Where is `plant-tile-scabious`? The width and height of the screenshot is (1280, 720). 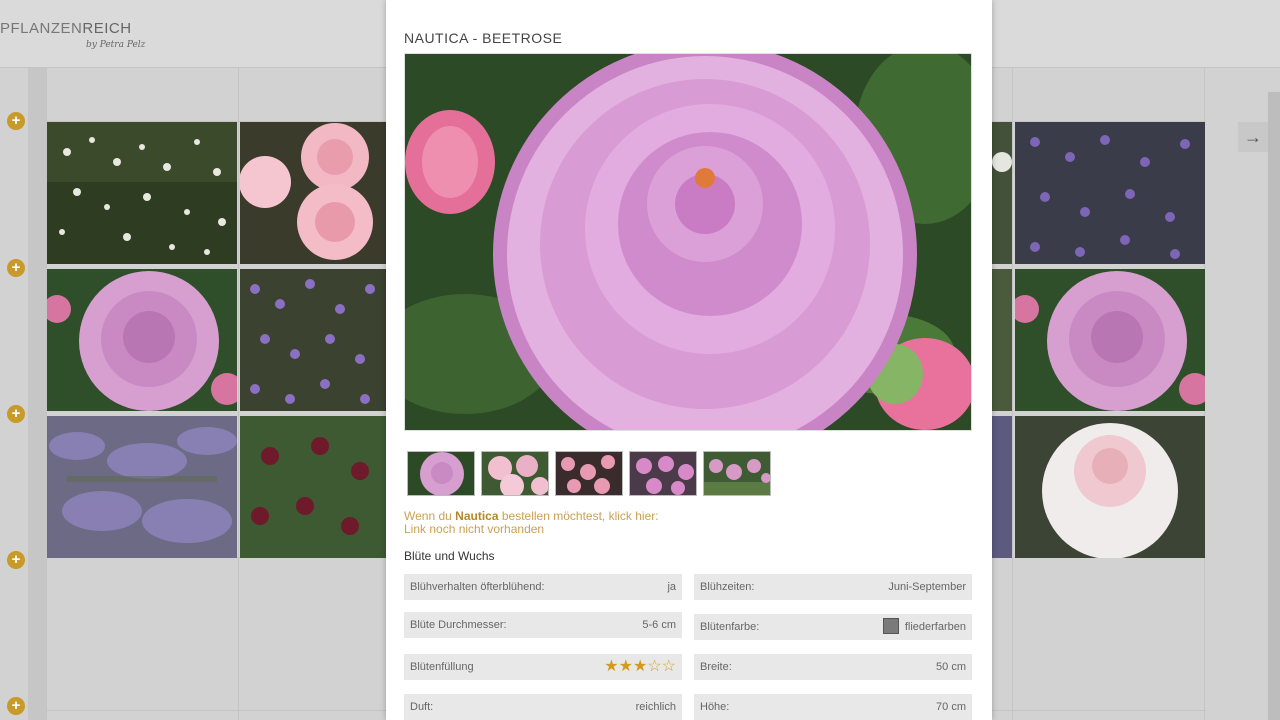
plant-tile-scabious is located at coordinates (313, 487).